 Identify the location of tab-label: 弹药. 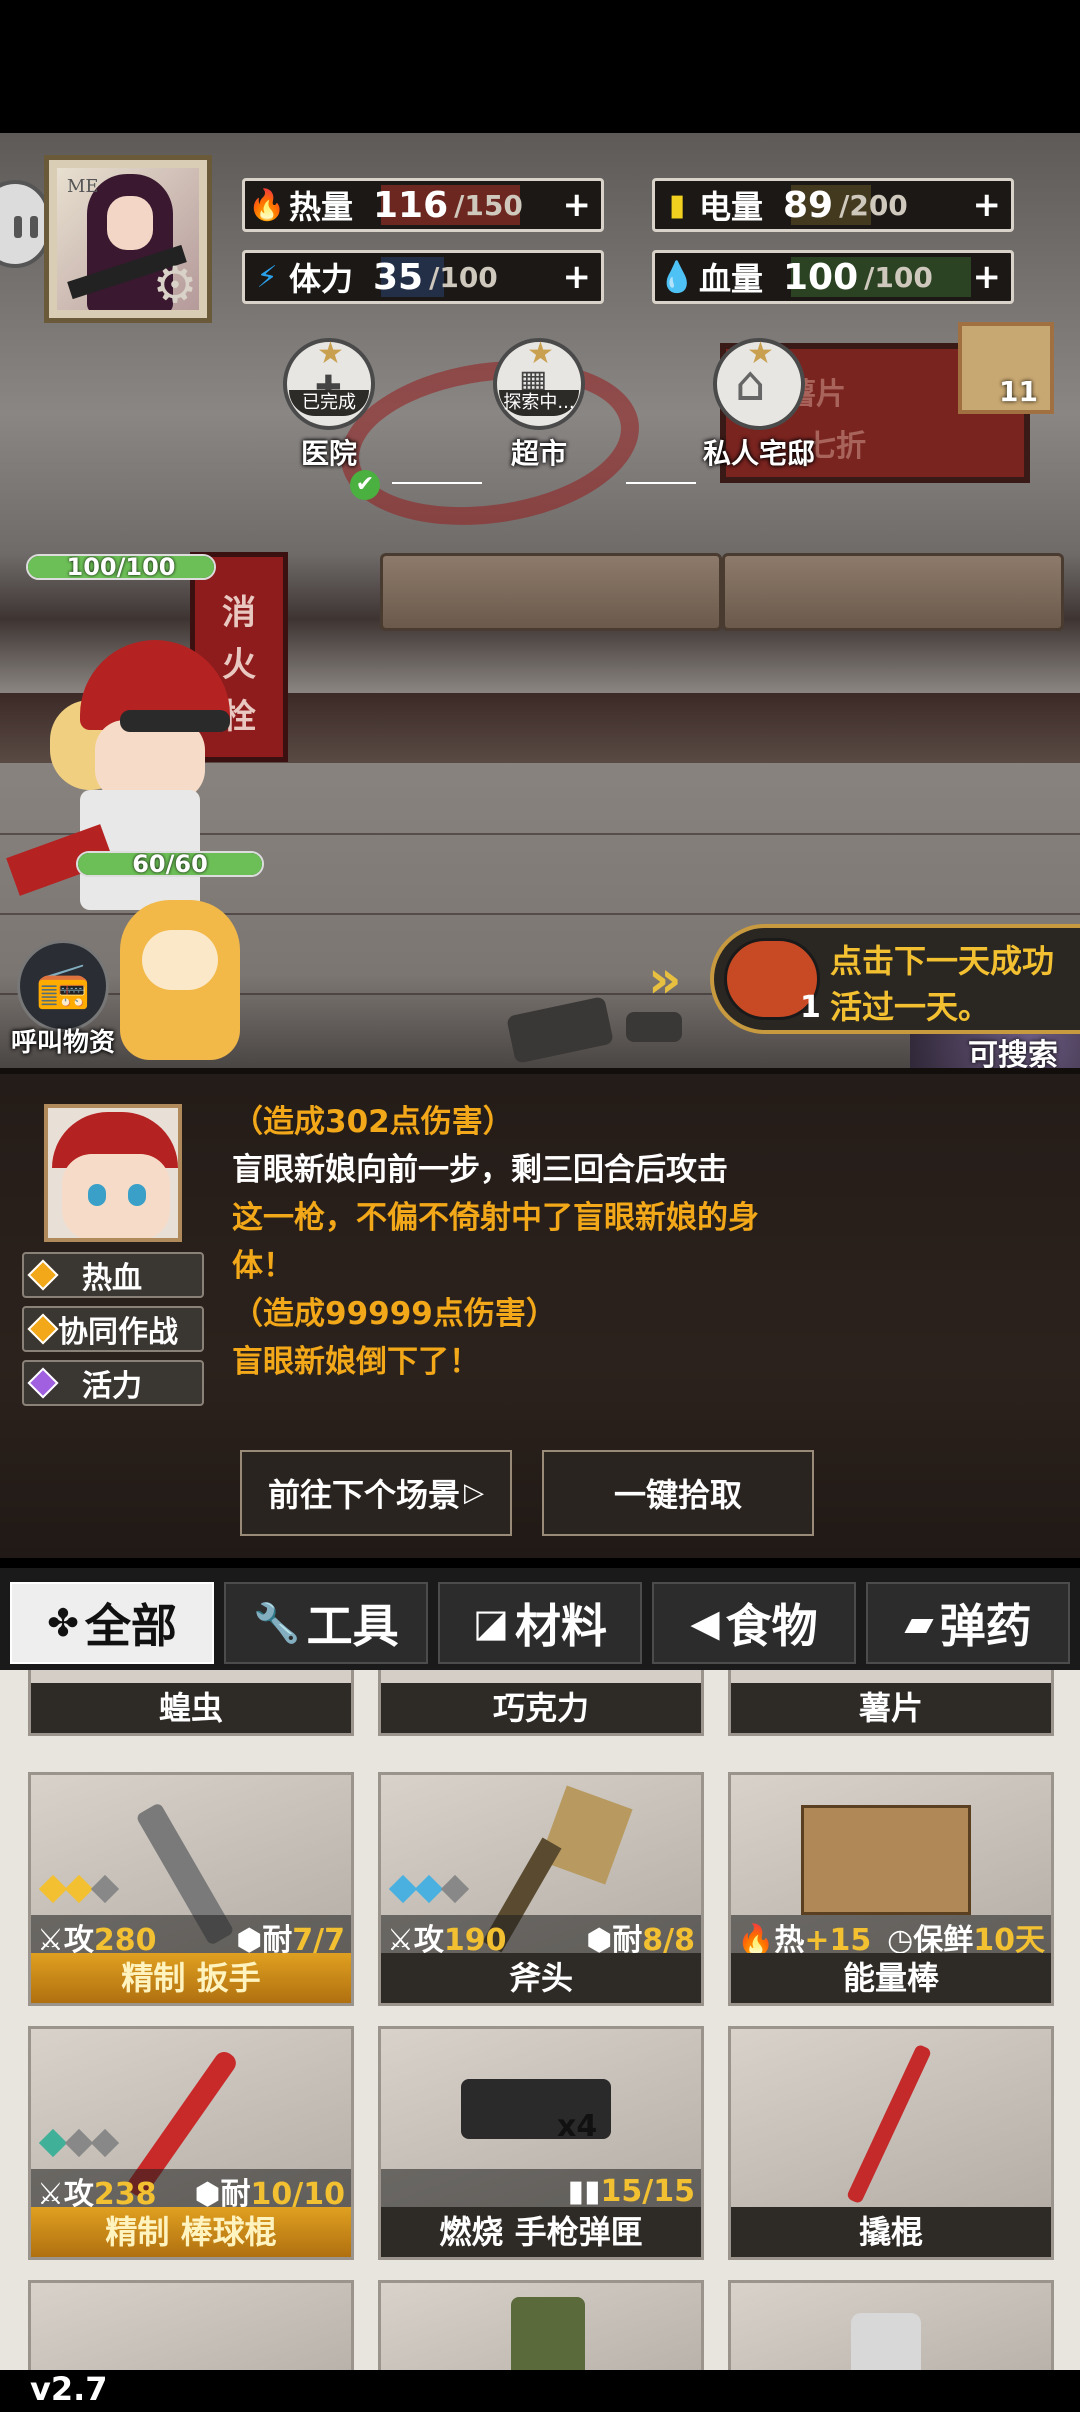
(985, 1626).